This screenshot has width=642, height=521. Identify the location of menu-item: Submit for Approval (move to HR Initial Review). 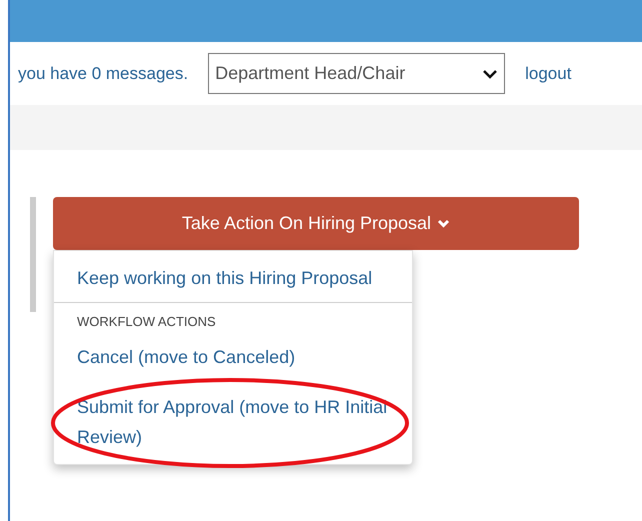
(233, 422).